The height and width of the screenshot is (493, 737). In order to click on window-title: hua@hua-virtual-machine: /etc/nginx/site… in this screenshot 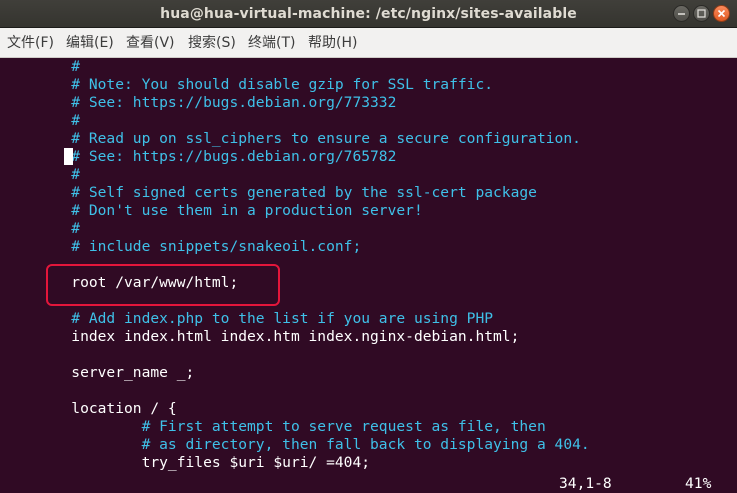, I will do `click(368, 14)`.